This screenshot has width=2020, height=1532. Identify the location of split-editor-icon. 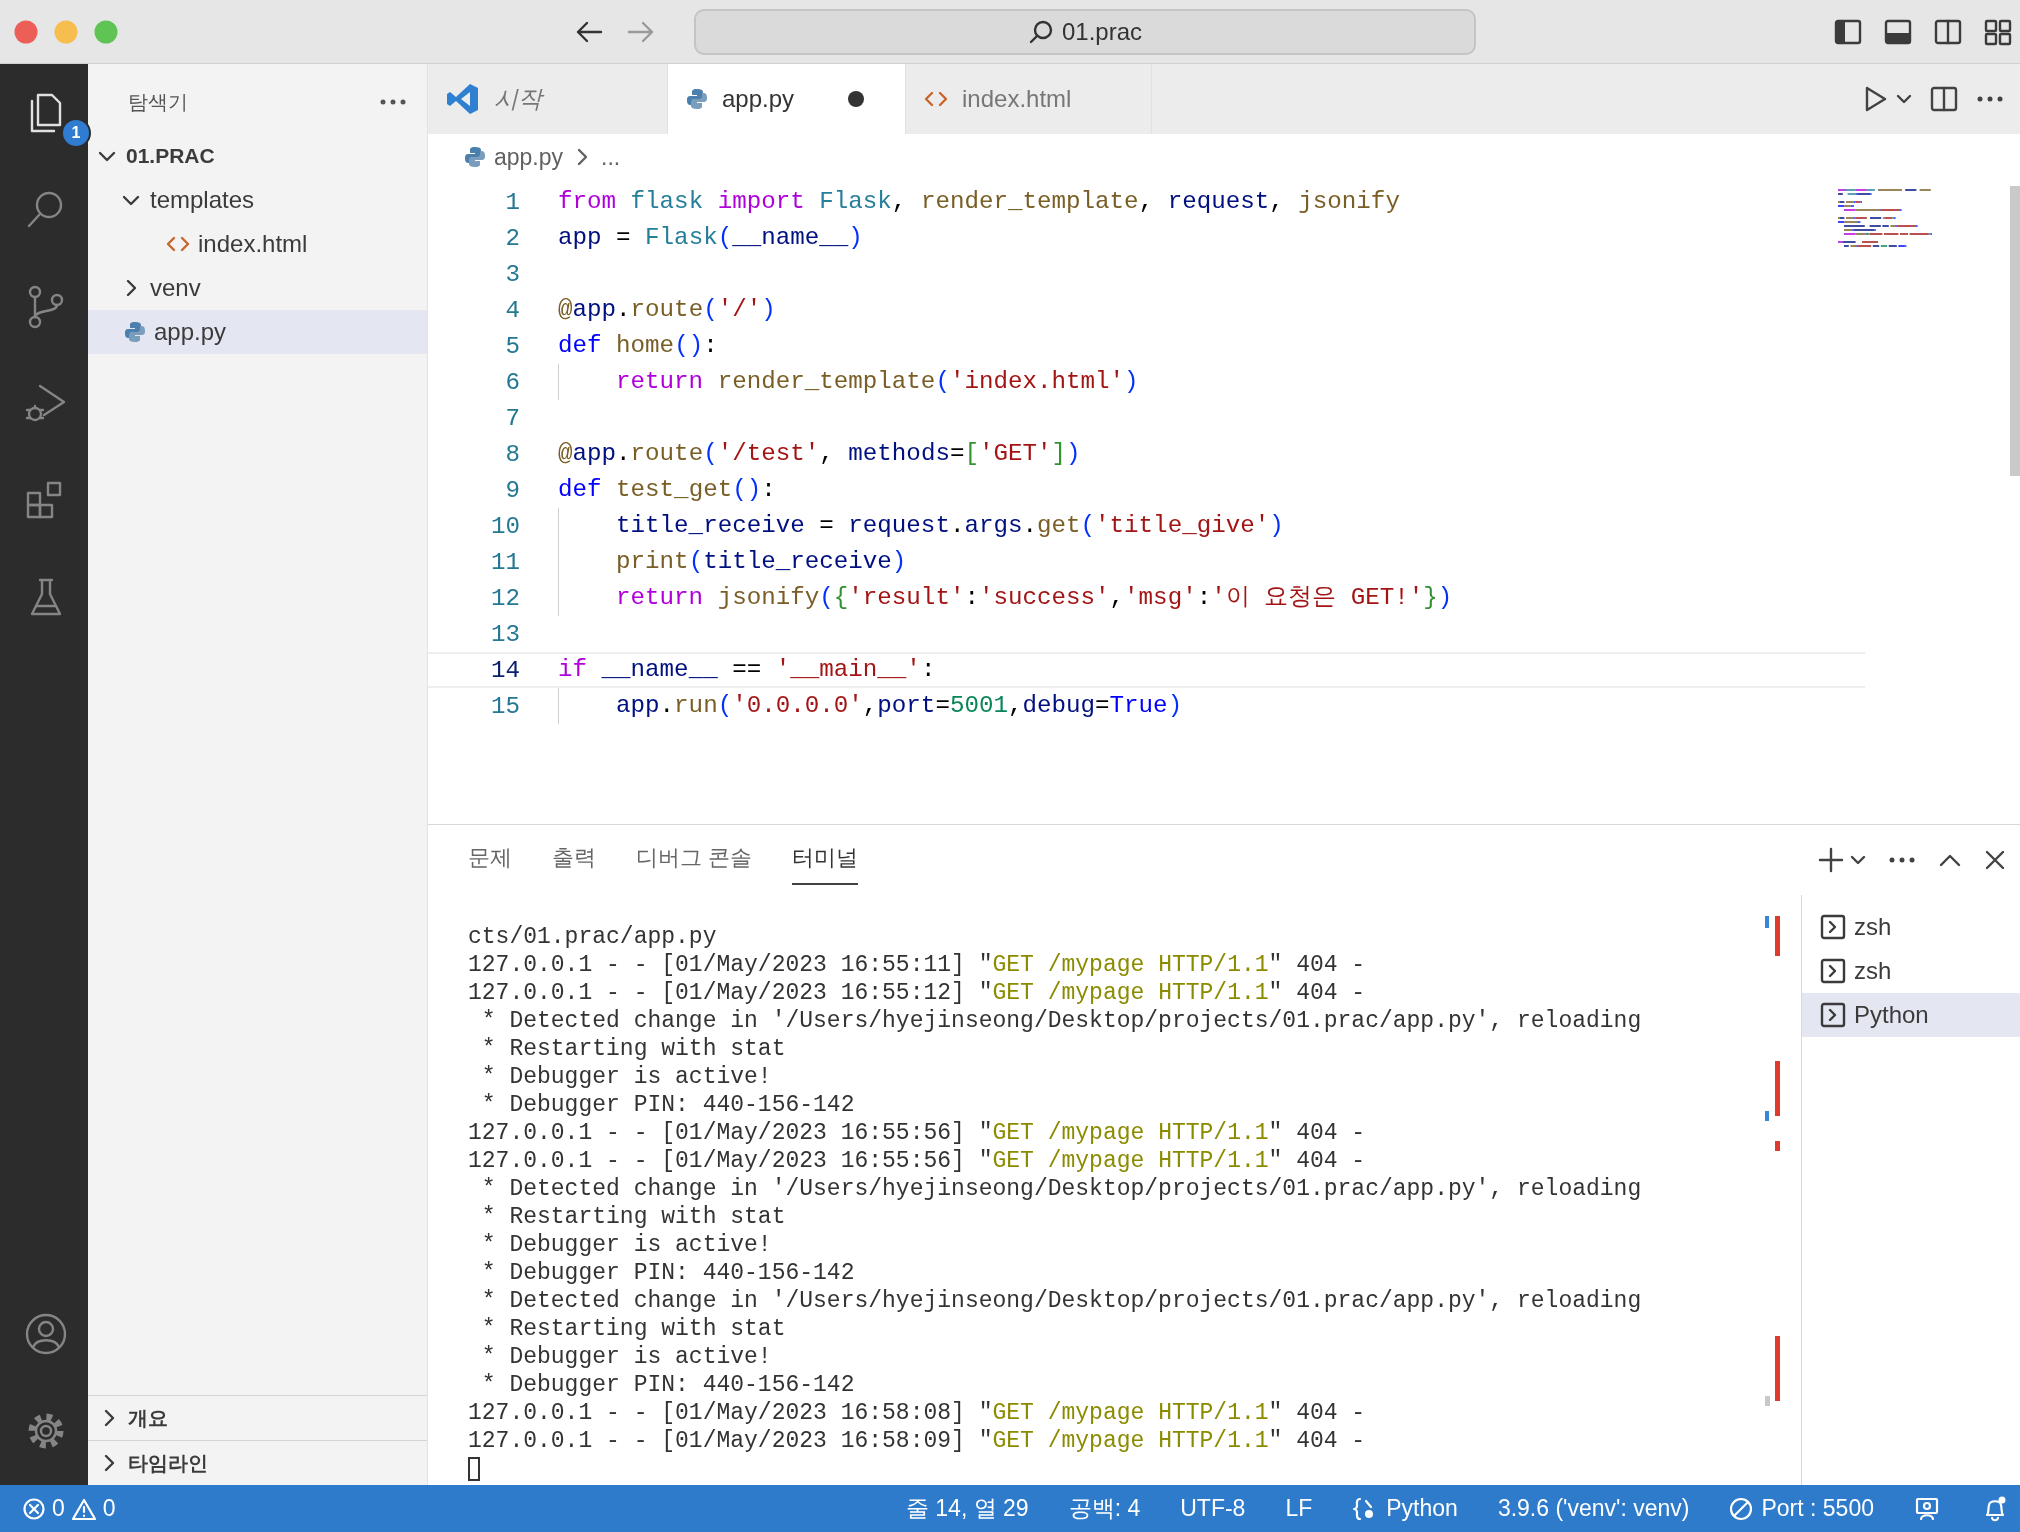
(1944, 99).